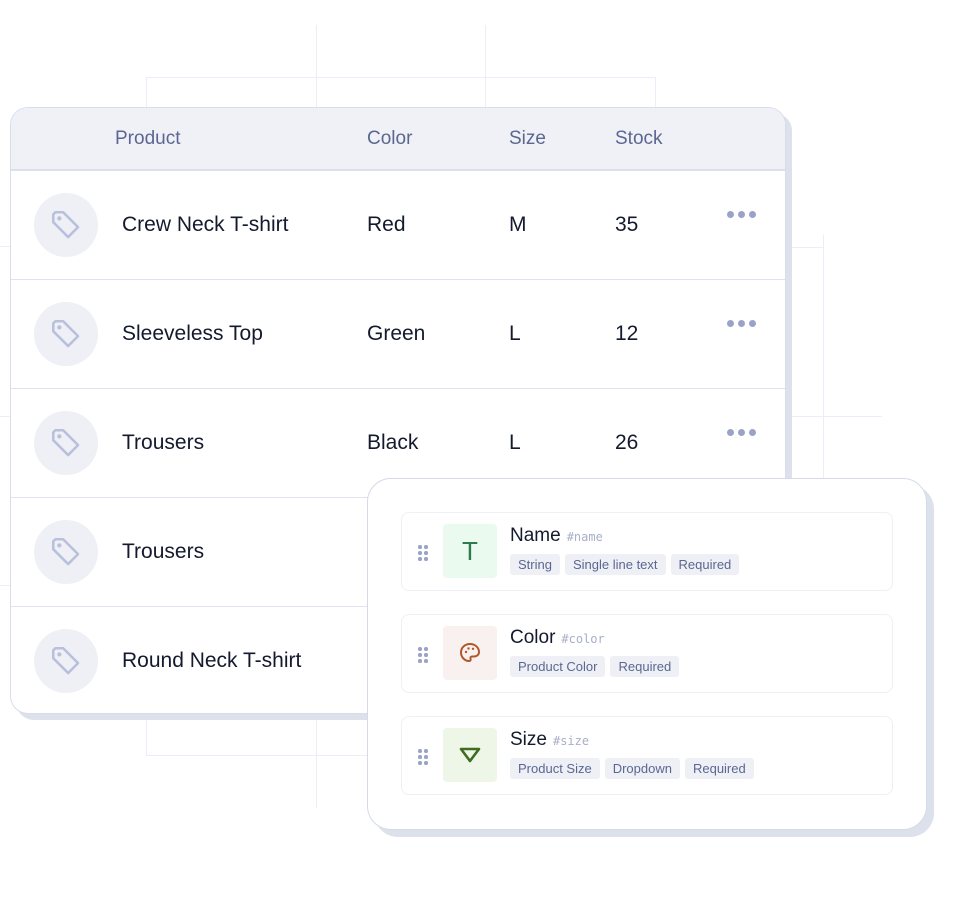  I want to click on field-tag: Dropdown, so click(642, 768).